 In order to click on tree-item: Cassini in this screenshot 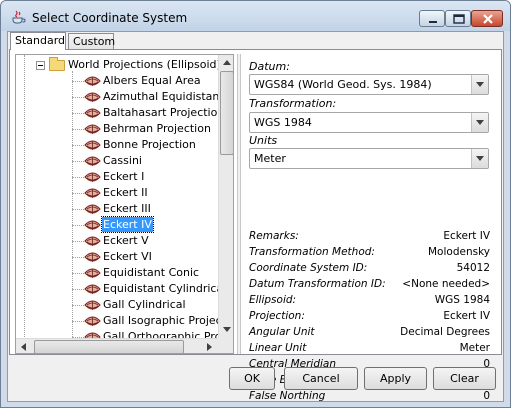, I will do `click(117, 161)`.